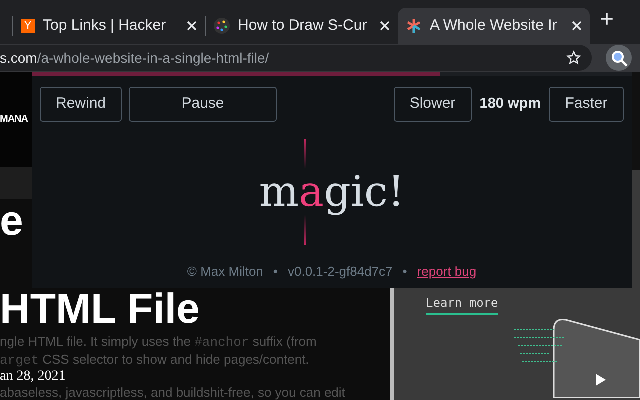 The width and height of the screenshot is (640, 400). Describe the element at coordinates (28, 26) in the screenshot. I see `site-icon: Y` at that location.